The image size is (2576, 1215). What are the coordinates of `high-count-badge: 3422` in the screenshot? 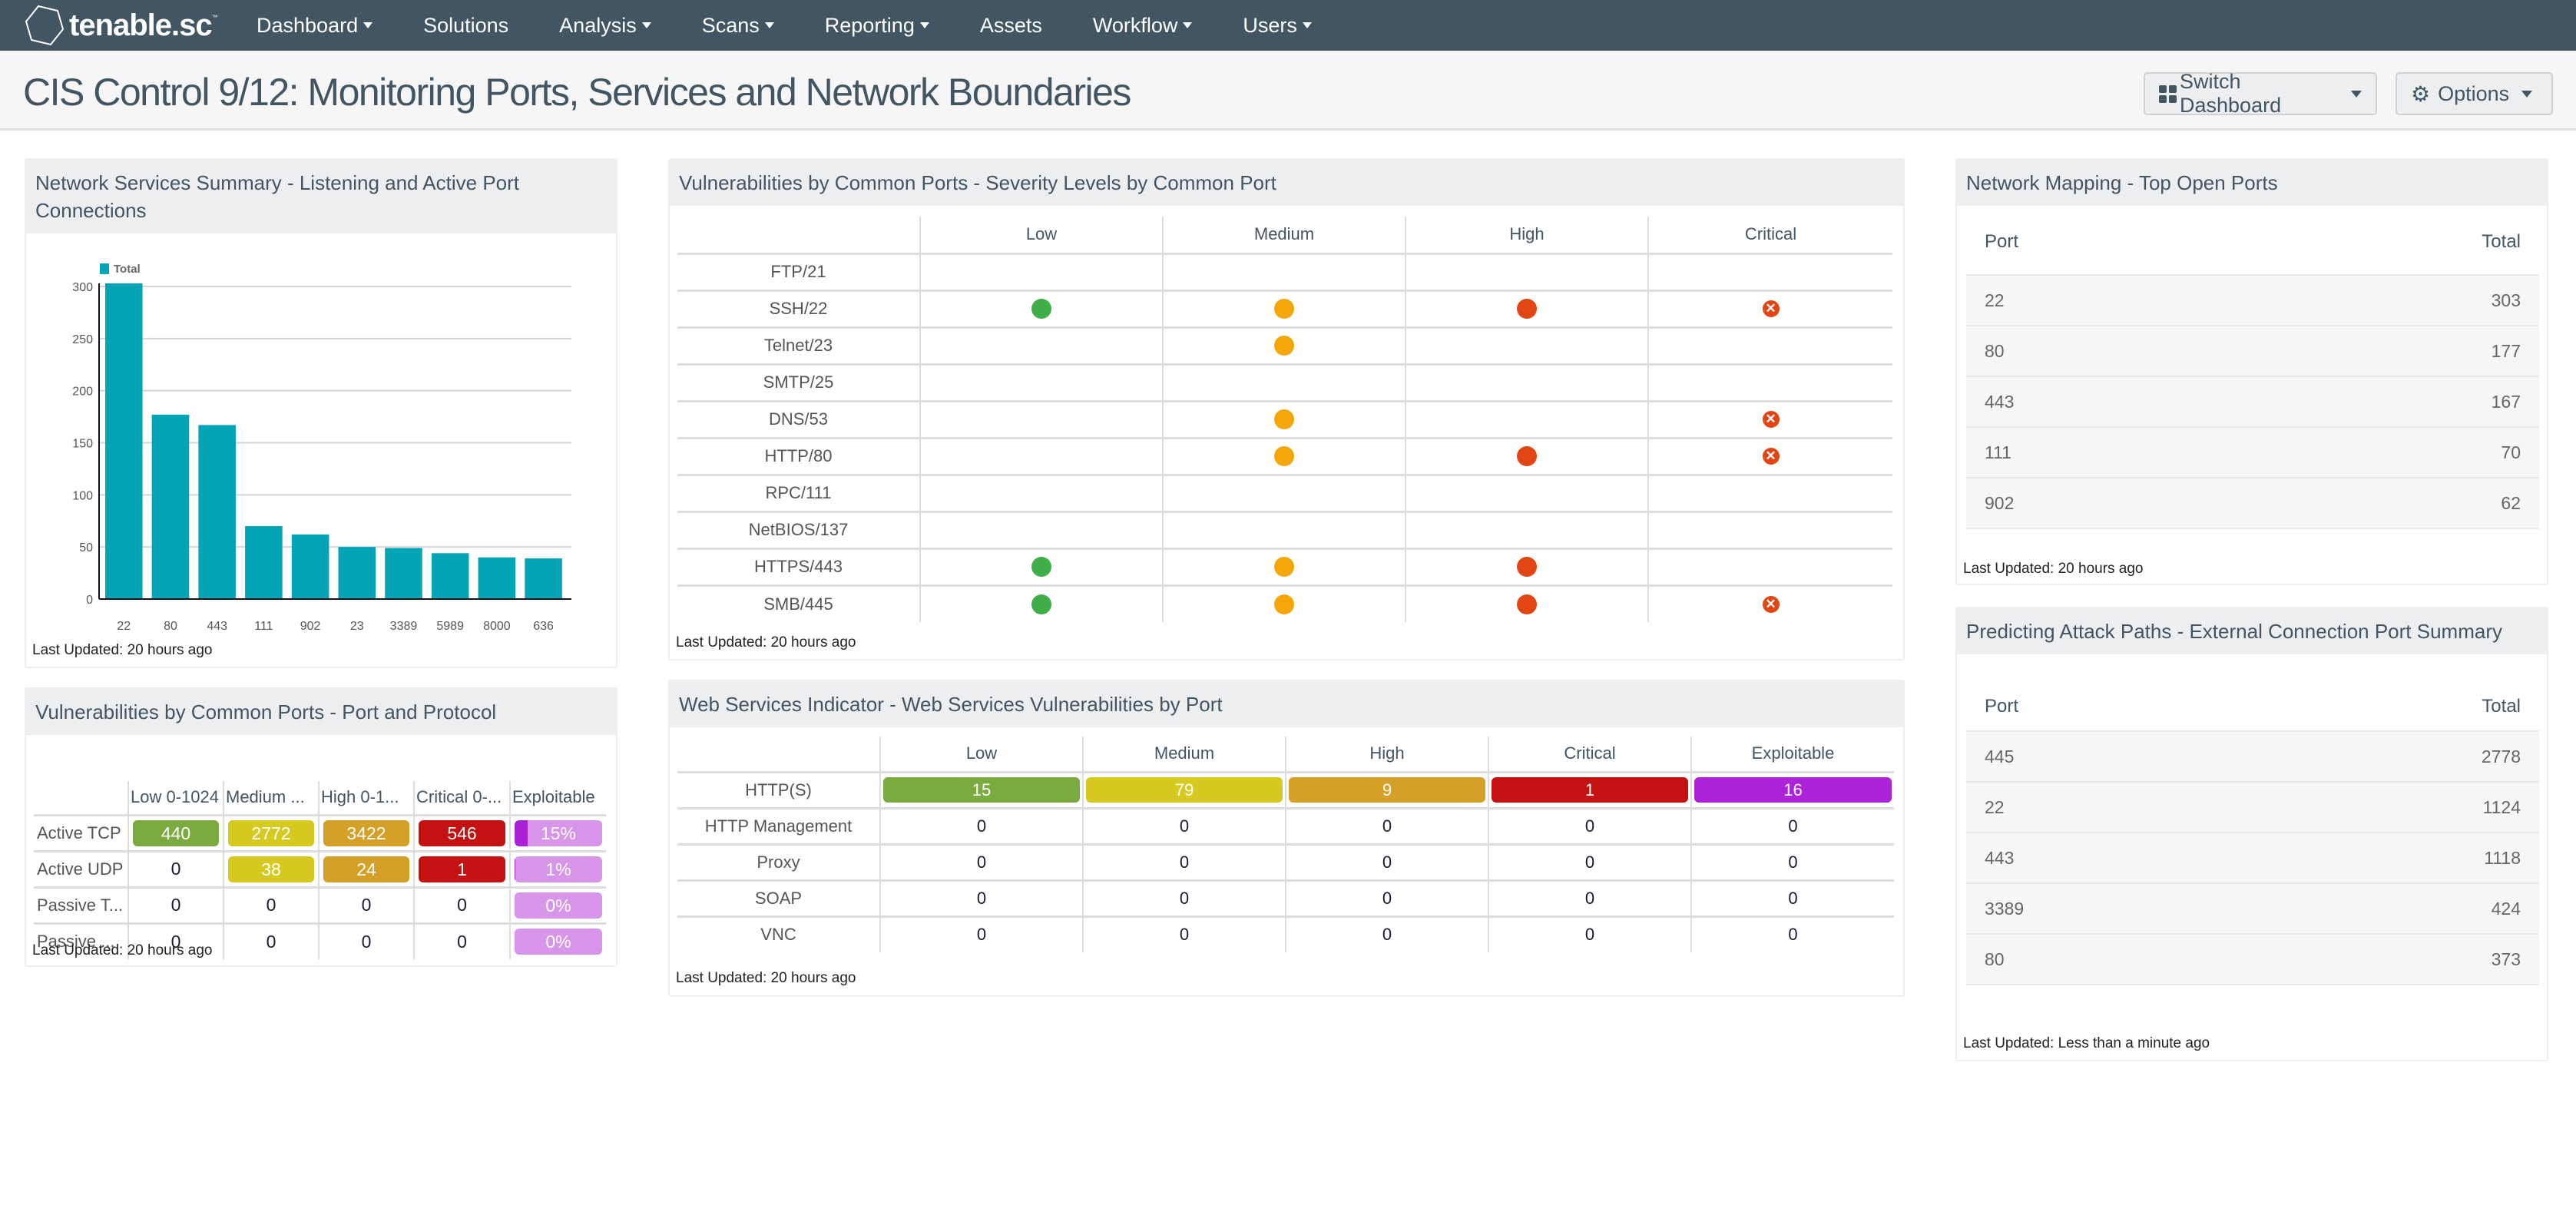 It's located at (366, 832).